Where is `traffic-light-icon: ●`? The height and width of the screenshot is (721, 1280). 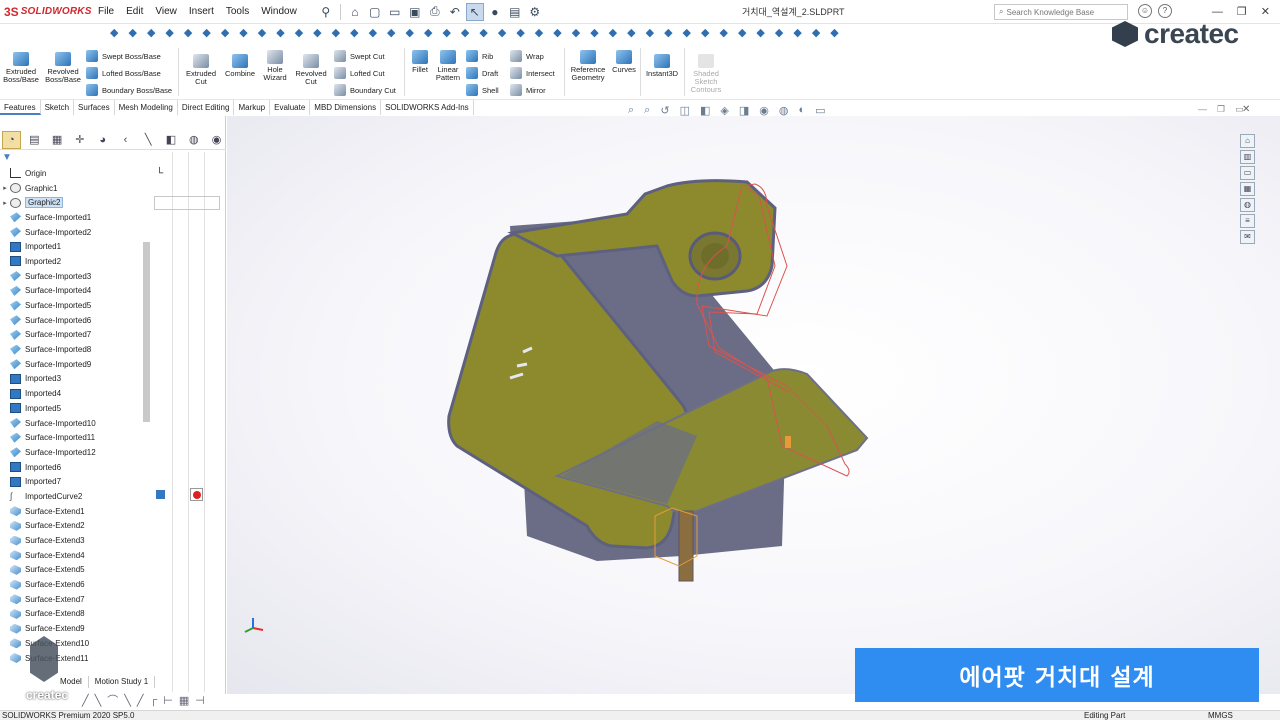
traffic-light-icon: ● is located at coordinates (495, 12).